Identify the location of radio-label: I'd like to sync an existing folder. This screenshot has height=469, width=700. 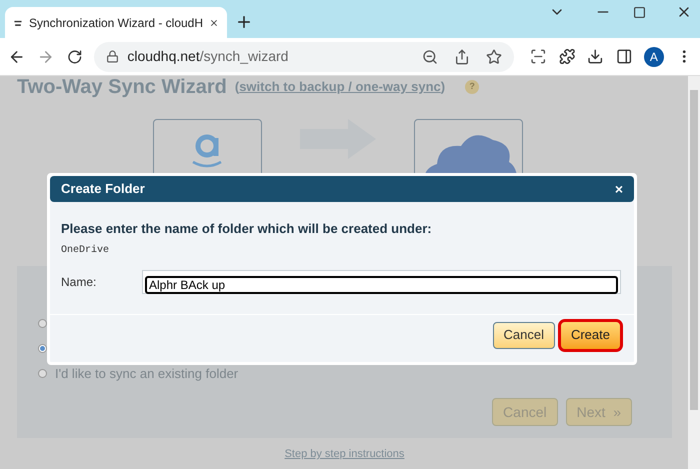
(146, 373).